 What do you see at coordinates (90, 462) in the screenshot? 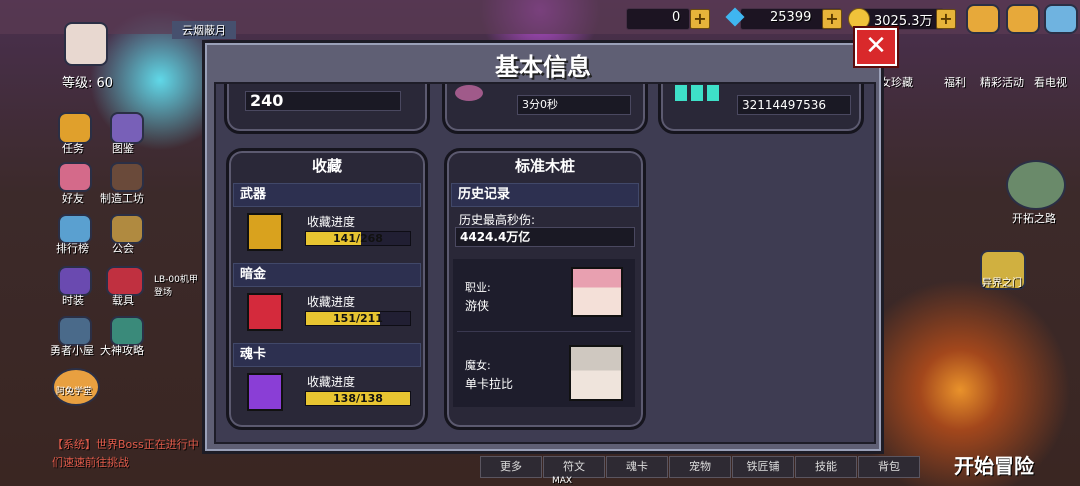
I see `chat-line-2: 们速速前往挑战` at bounding box center [90, 462].